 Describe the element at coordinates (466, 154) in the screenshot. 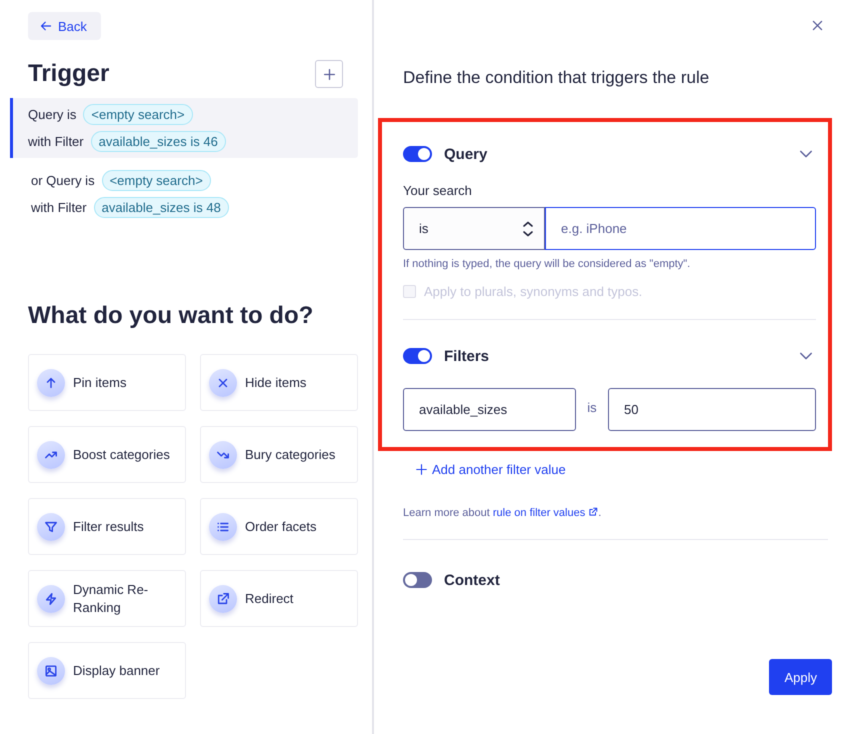

I see `section-label: Query` at that location.